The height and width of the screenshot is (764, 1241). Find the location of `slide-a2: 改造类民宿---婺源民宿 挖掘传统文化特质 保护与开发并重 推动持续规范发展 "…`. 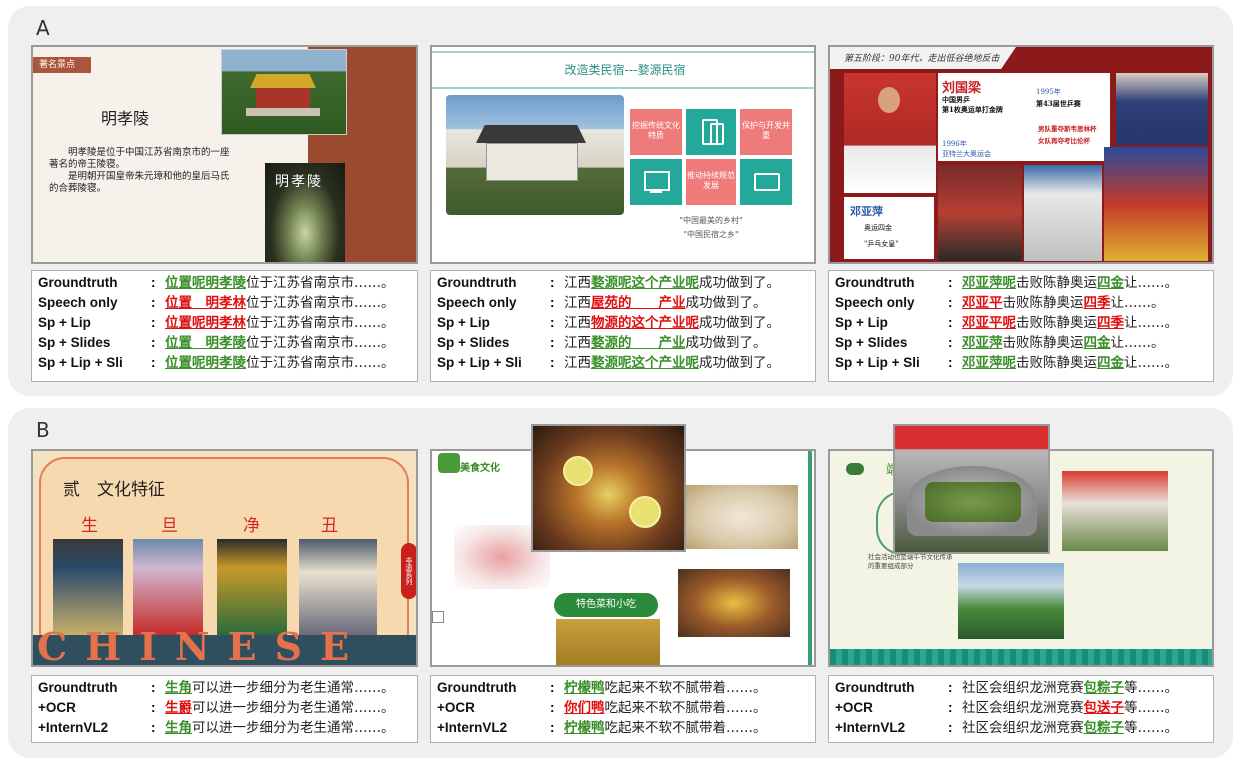

slide-a2: 改造类民宿---婺源民宿 挖掘传统文化特质 保护与开发并重 推动持续规范发展 "… is located at coordinates (623, 154).